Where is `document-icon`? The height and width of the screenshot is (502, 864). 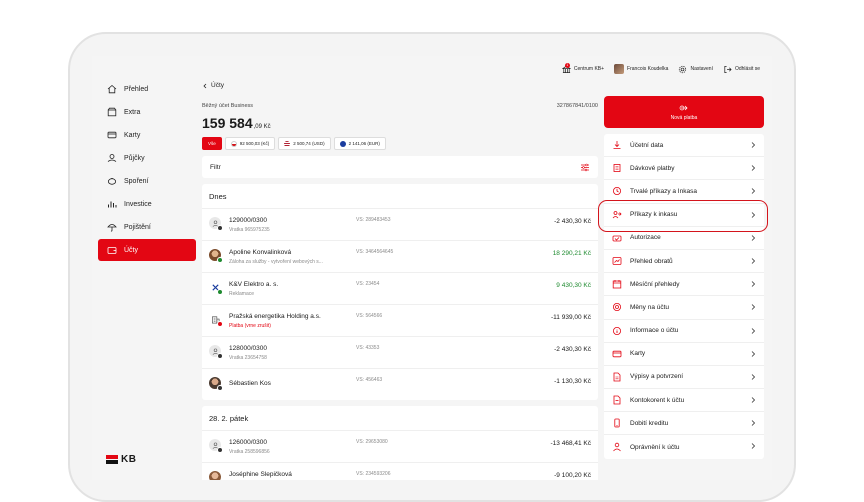 document-icon is located at coordinates (617, 377).